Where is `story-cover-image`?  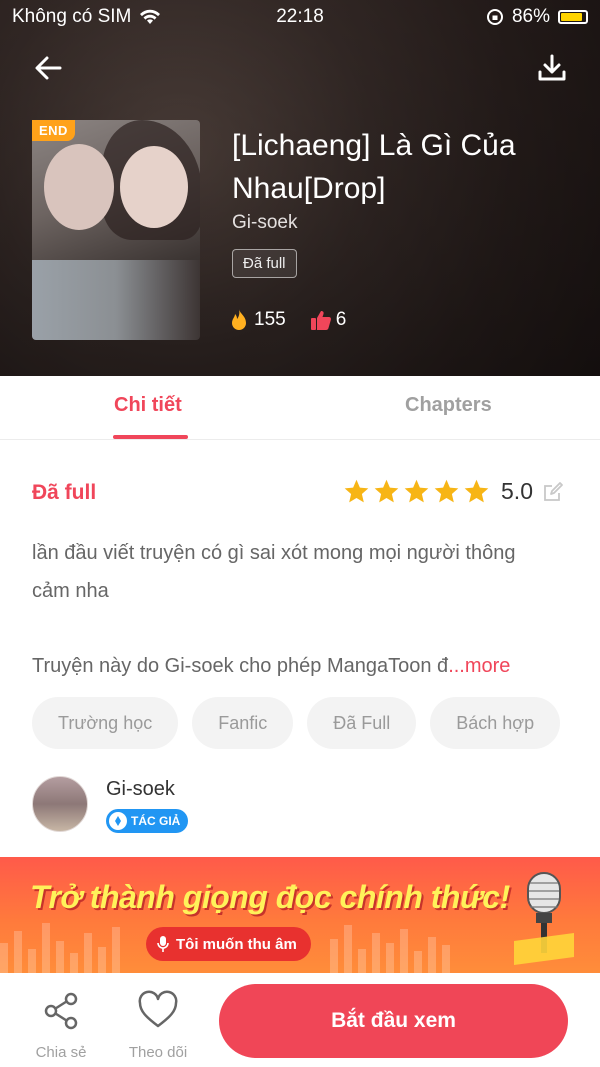 story-cover-image is located at coordinates (116, 230).